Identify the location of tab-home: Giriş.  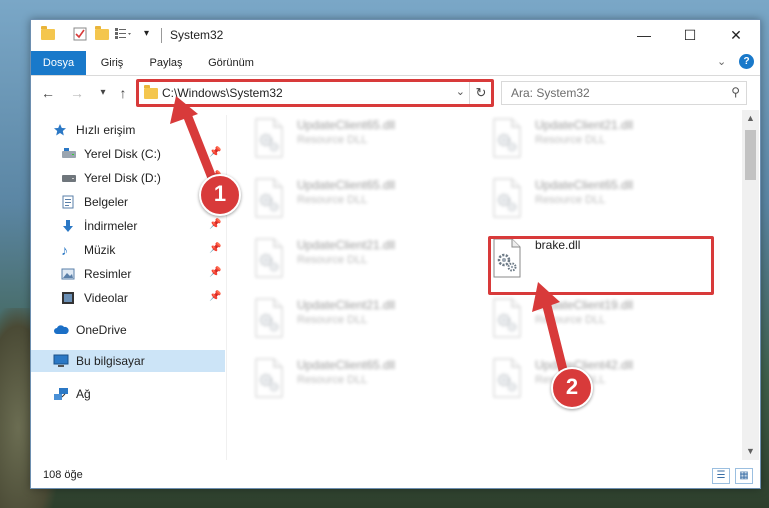
(112, 63).